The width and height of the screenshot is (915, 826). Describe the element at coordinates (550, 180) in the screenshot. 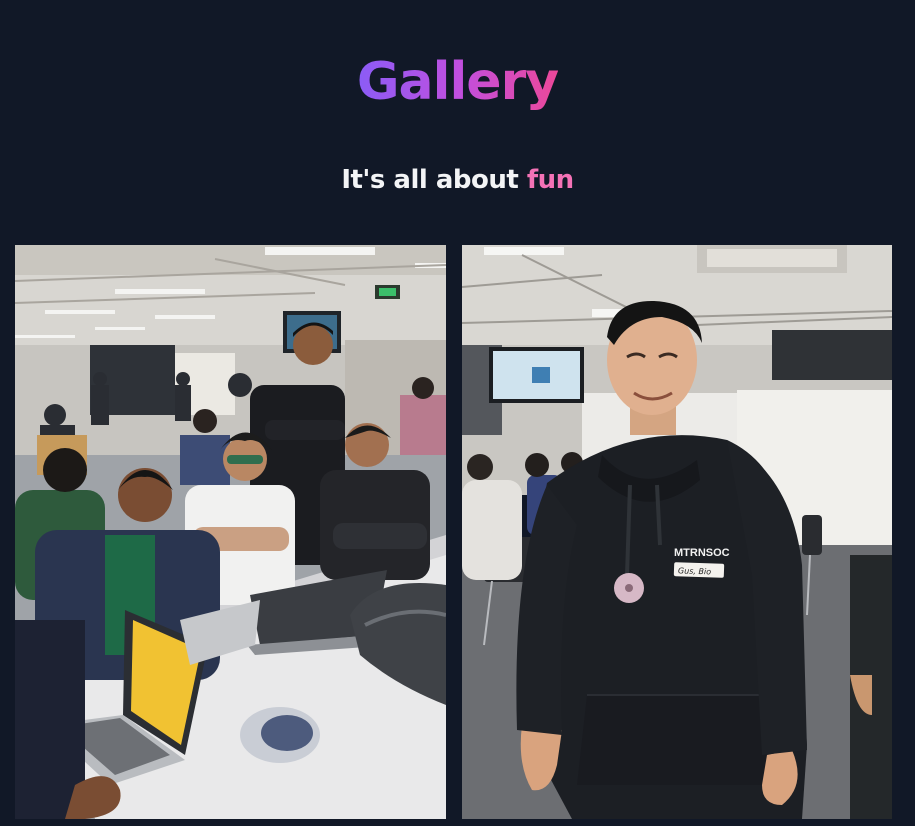

I see `subtitle-accent: fun` at that location.